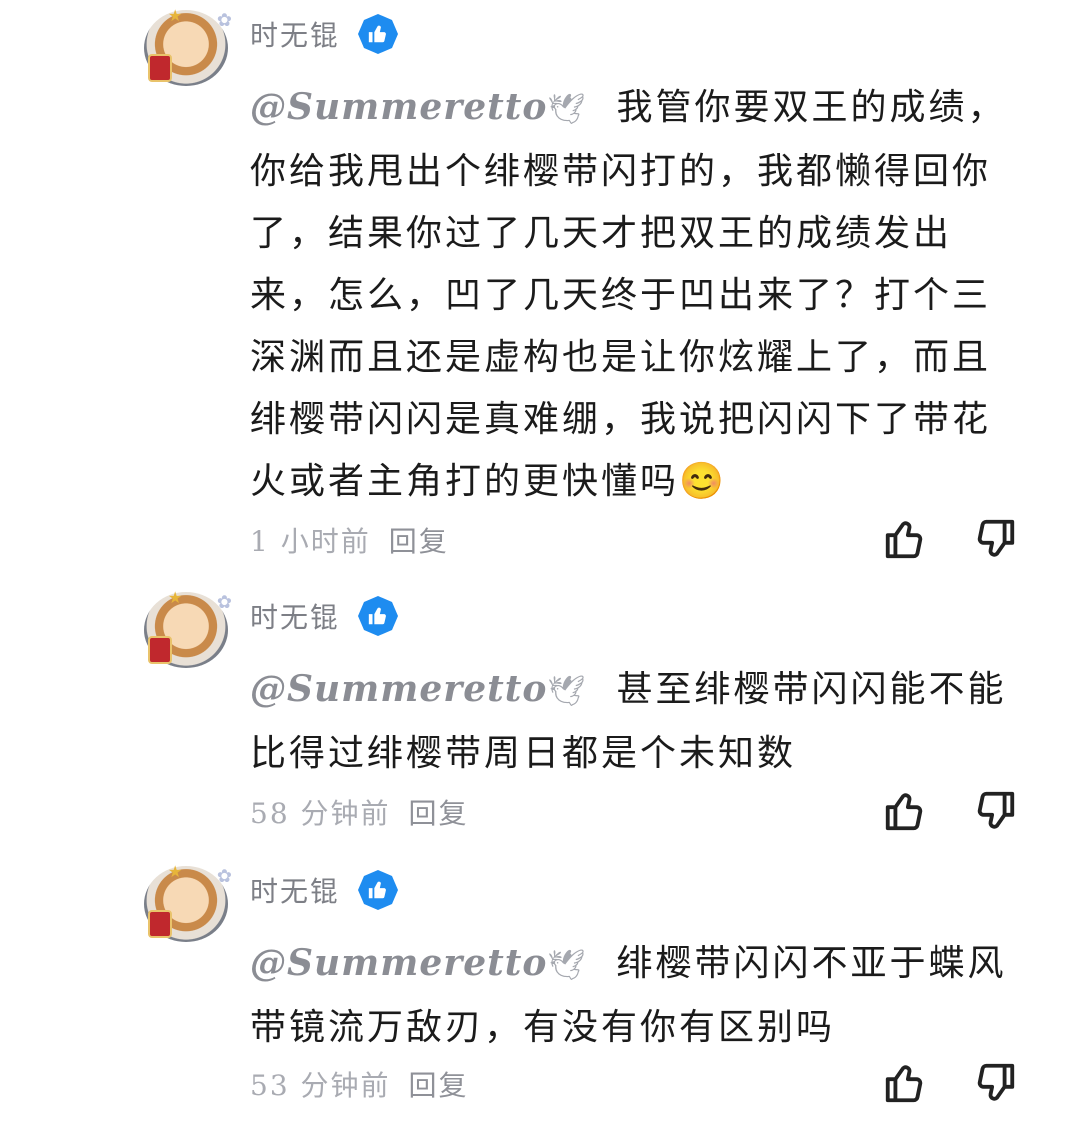 The height and width of the screenshot is (1125, 1071). I want to click on comment-meta: 58 分钟前 回复, so click(359, 812).